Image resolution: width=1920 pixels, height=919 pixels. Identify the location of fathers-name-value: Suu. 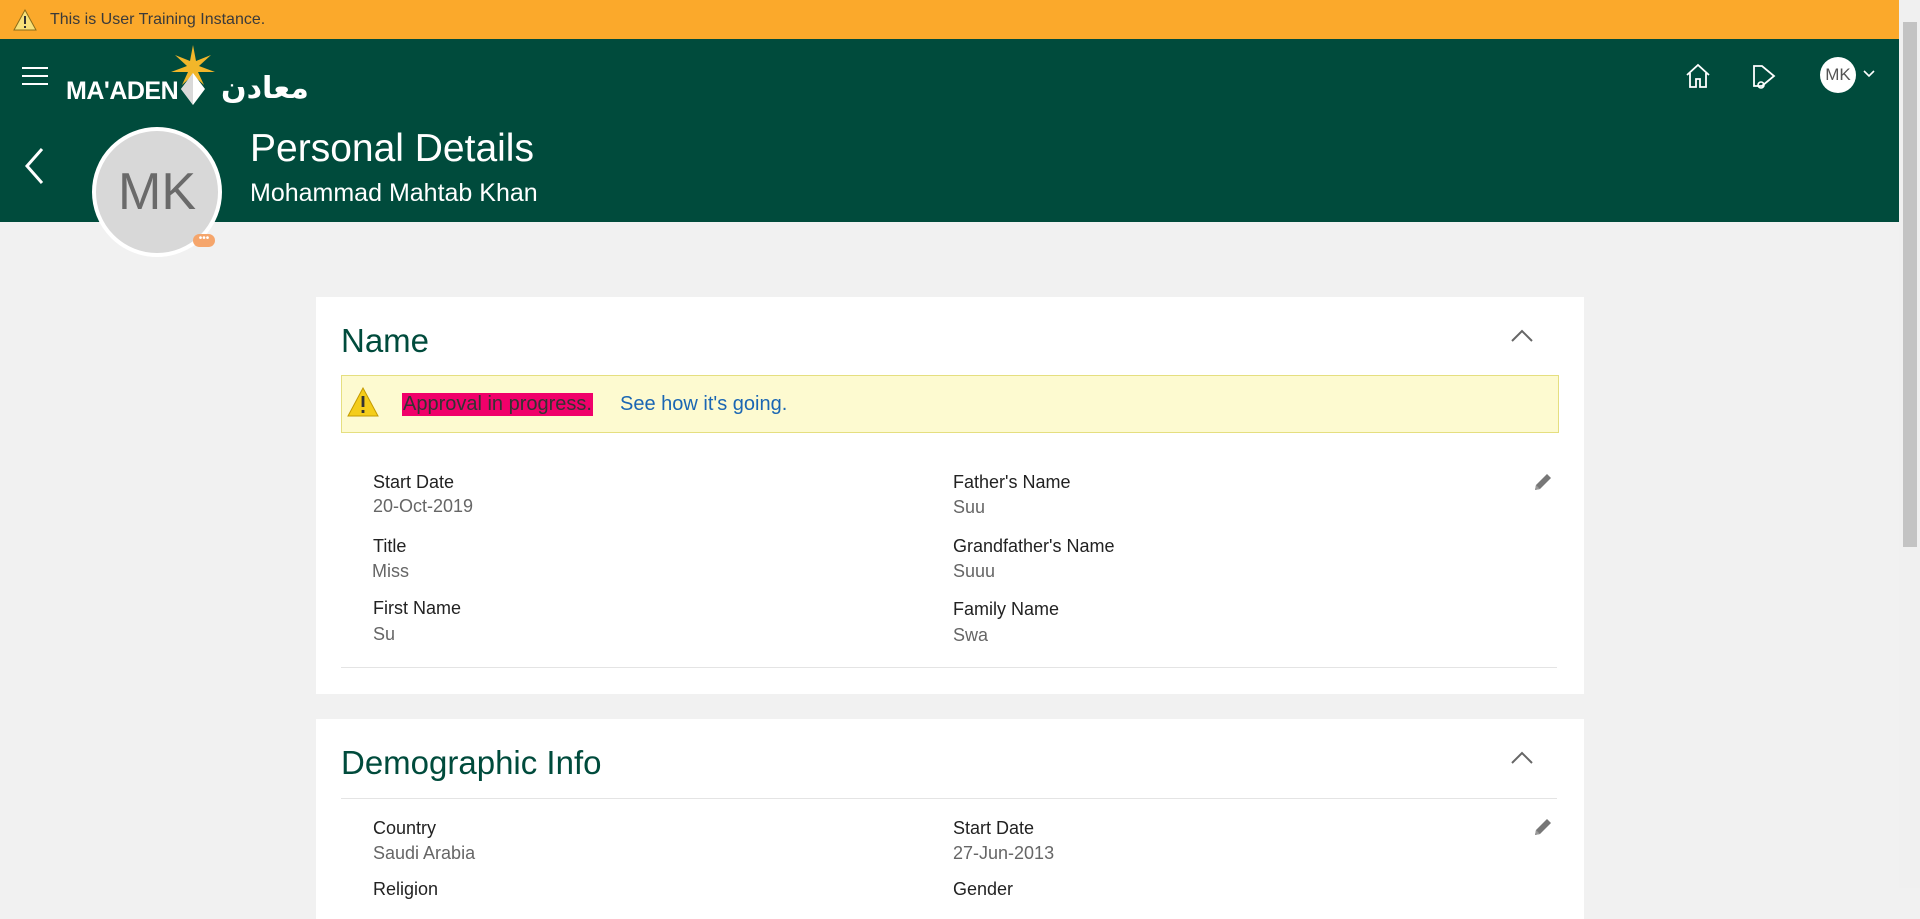
(969, 507).